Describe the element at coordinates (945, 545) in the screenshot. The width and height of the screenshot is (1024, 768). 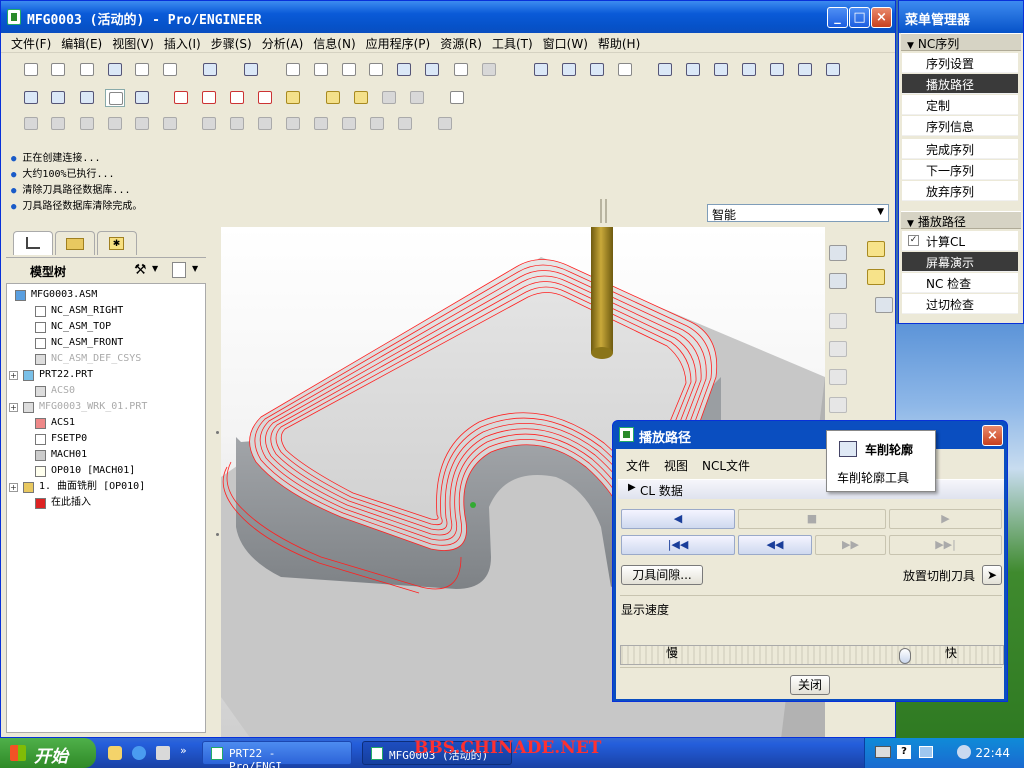
I see `forward-to-end-button: ▶▶|` at that location.